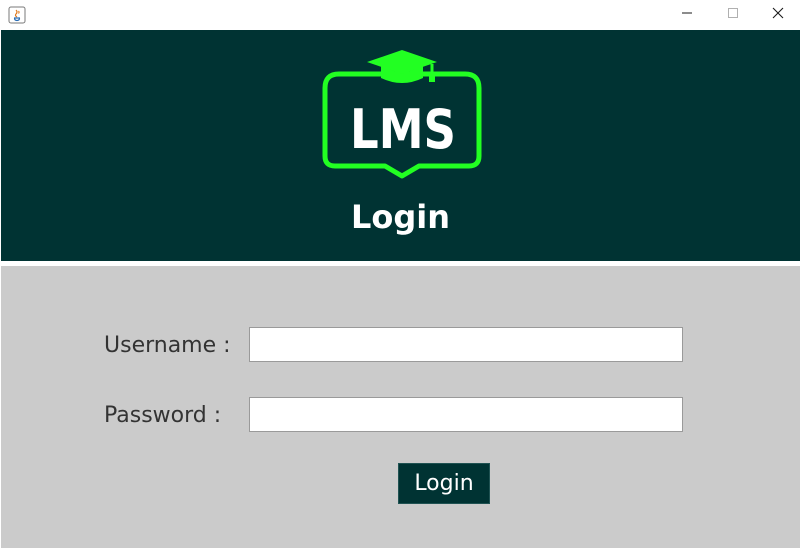 The image size is (801, 548). Describe the element at coordinates (400, 545) in the screenshot. I see `bottom-edge` at that location.